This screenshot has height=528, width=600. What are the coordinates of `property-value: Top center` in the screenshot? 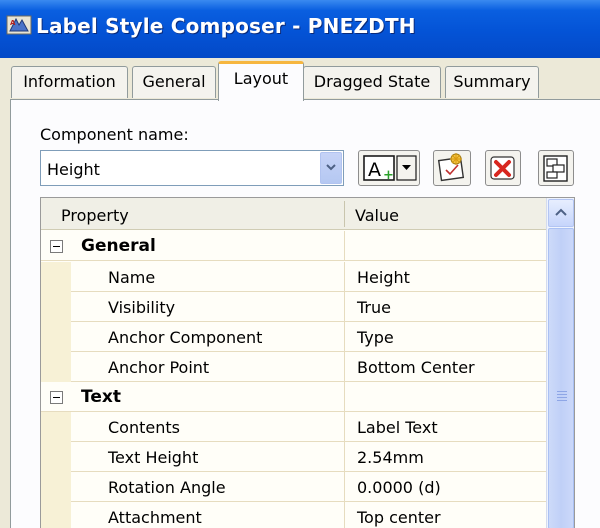 It's located at (399, 517).